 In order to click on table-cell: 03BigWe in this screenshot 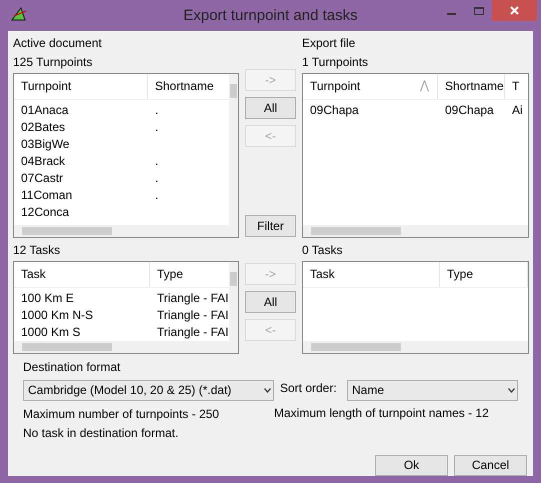, I will do `click(45, 144)`.